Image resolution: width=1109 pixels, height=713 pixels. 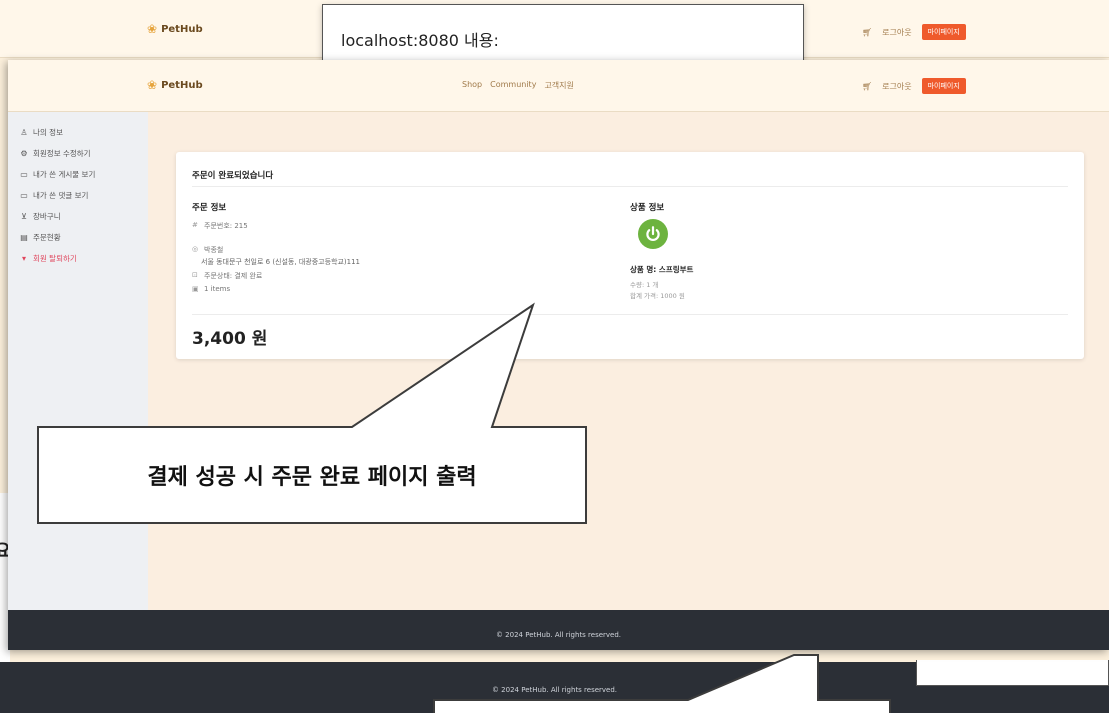 I want to click on callout-text: 결제 성공 시 주문 완료 페이지 출력, so click(x=312, y=477).